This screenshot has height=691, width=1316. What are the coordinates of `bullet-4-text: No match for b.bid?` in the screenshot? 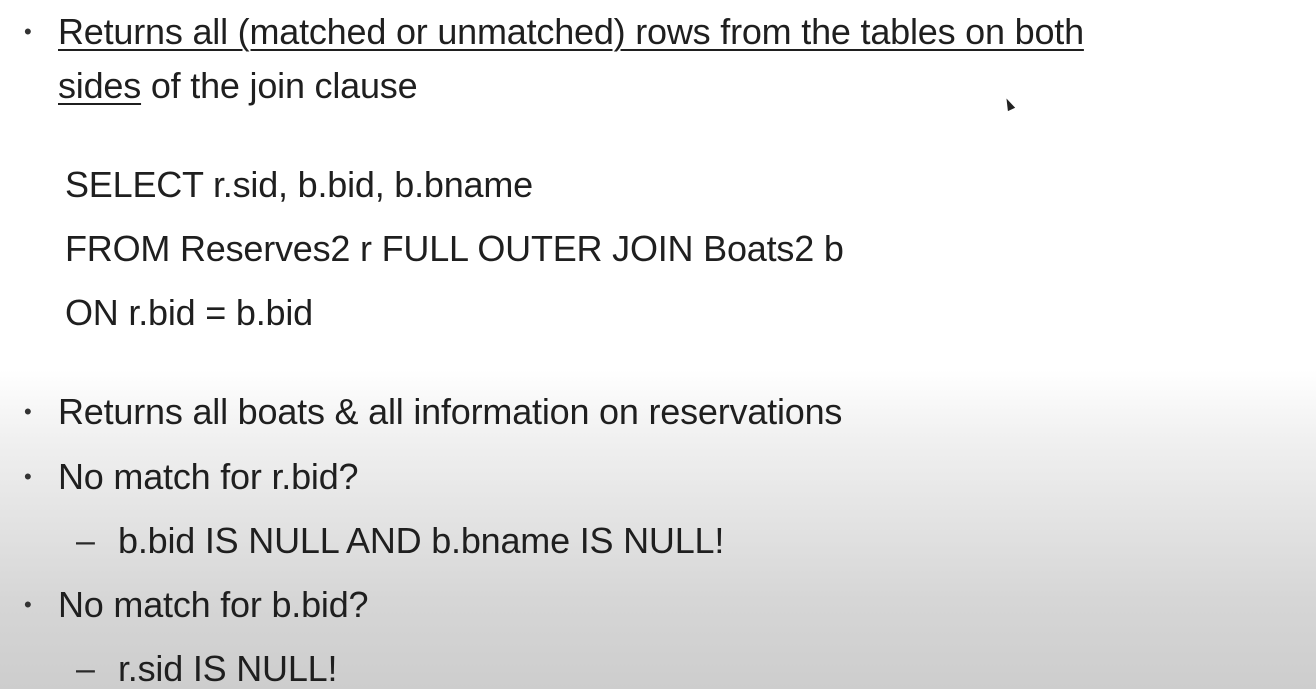 It's located at (213, 604).